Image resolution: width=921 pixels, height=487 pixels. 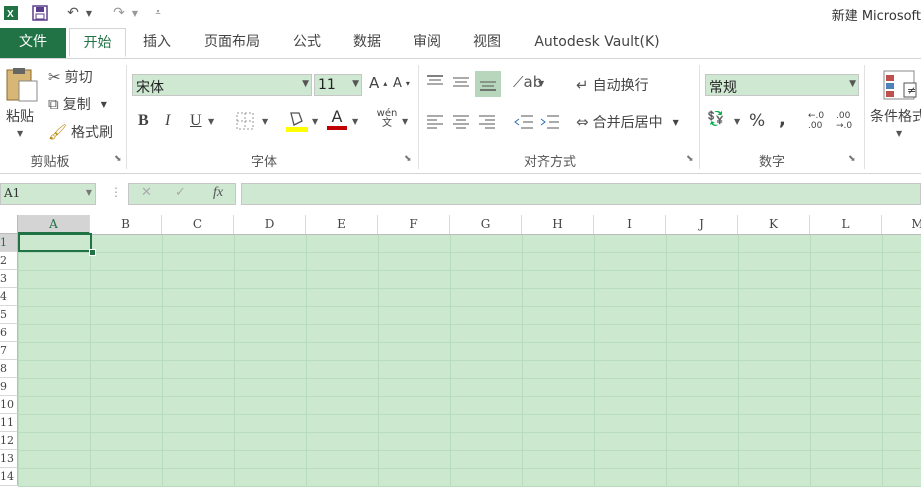 I want to click on conditional-formatting-button: 条件格式, so click(x=895, y=116).